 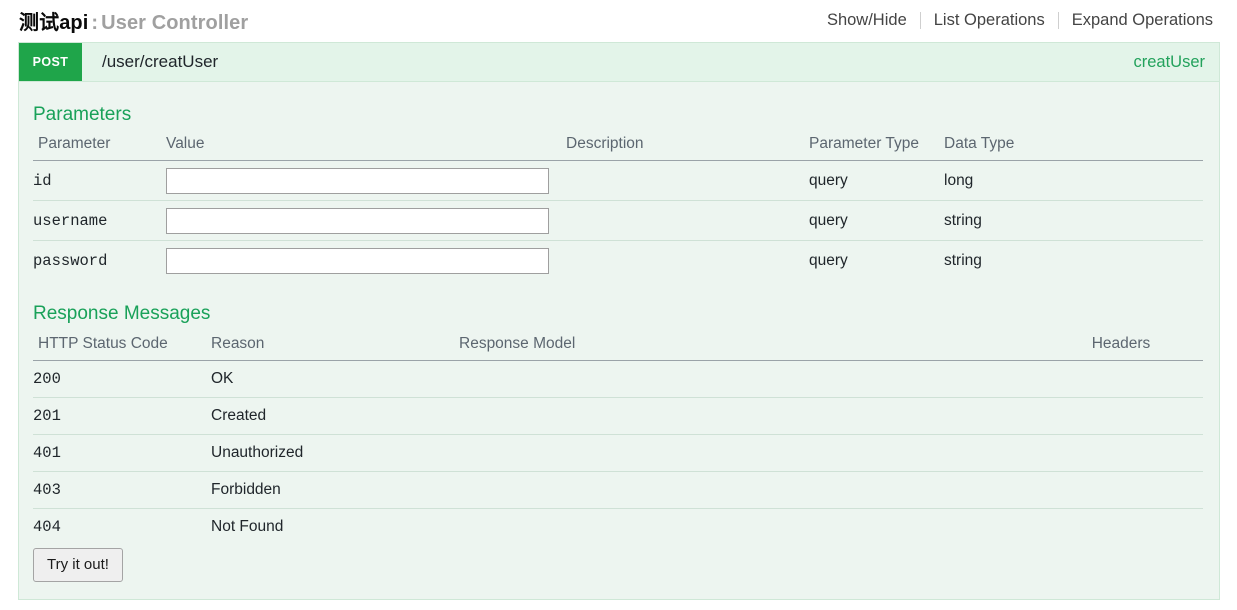 What do you see at coordinates (82, 114) in the screenshot?
I see `parameters-heading: Parameters` at bounding box center [82, 114].